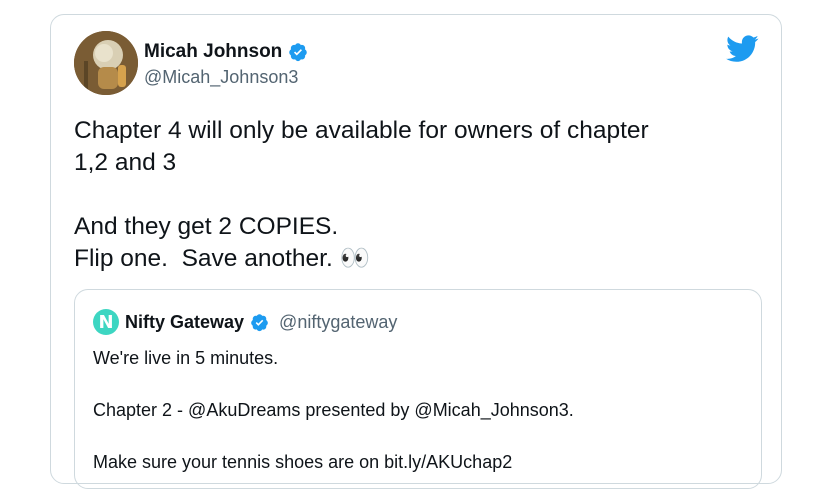  I want to click on quoted-author-avatar: N, so click(106, 322).